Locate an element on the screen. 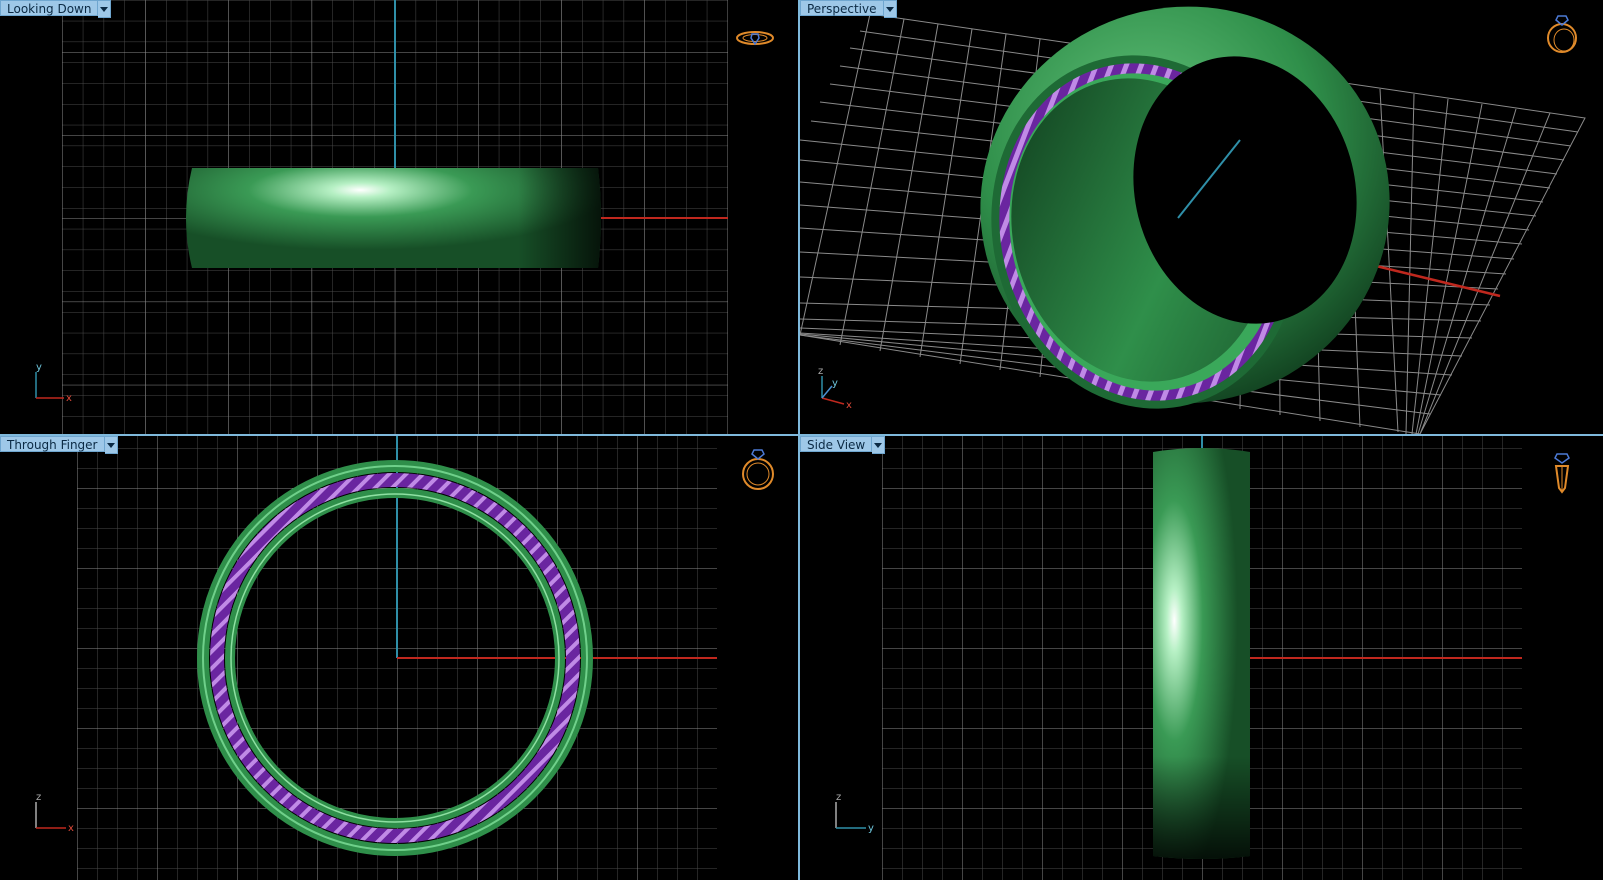  viewport-header: Looking Down is located at coordinates (56, 9).